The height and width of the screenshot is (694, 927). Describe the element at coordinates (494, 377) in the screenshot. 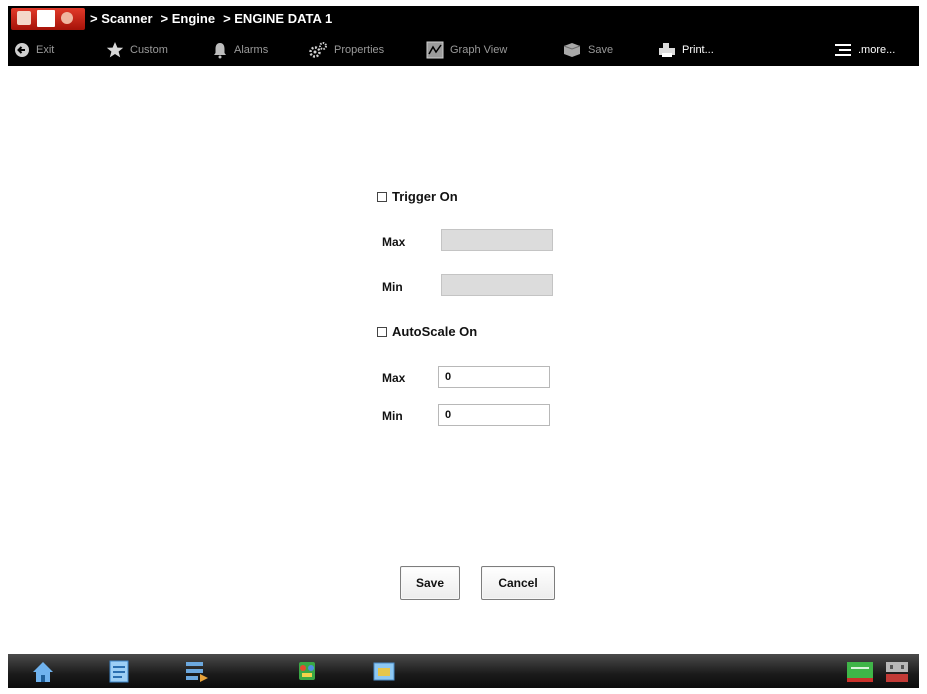

I see `scale-max-input: 0` at that location.